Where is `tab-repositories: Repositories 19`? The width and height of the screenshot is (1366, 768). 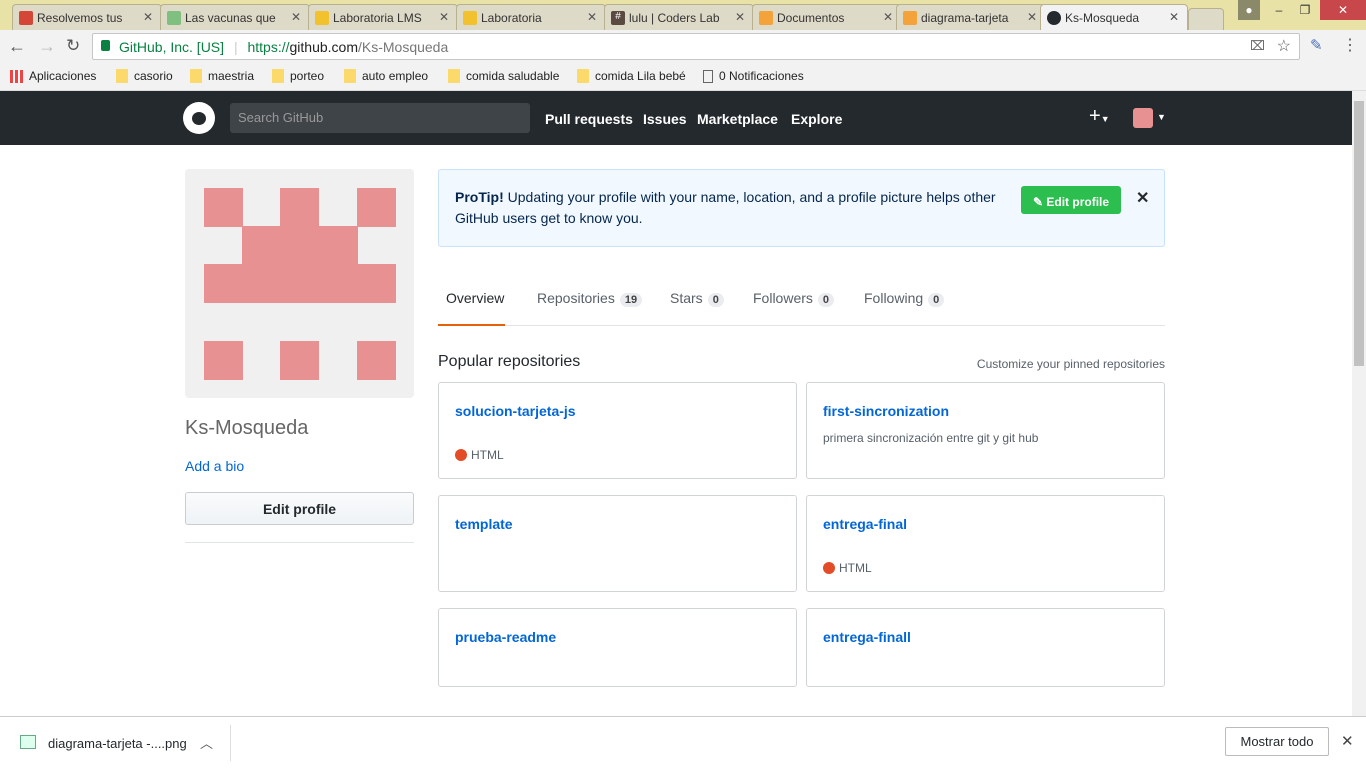
tab-repositories: Repositories 19 is located at coordinates (590, 298).